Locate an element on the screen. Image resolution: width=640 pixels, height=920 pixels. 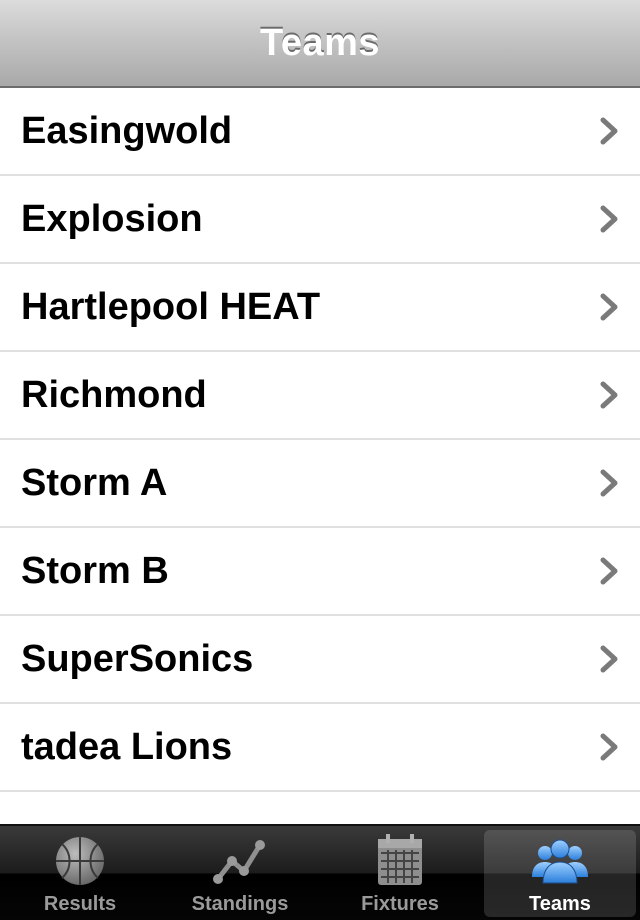
team-name: Easingwold is located at coordinates (127, 130).